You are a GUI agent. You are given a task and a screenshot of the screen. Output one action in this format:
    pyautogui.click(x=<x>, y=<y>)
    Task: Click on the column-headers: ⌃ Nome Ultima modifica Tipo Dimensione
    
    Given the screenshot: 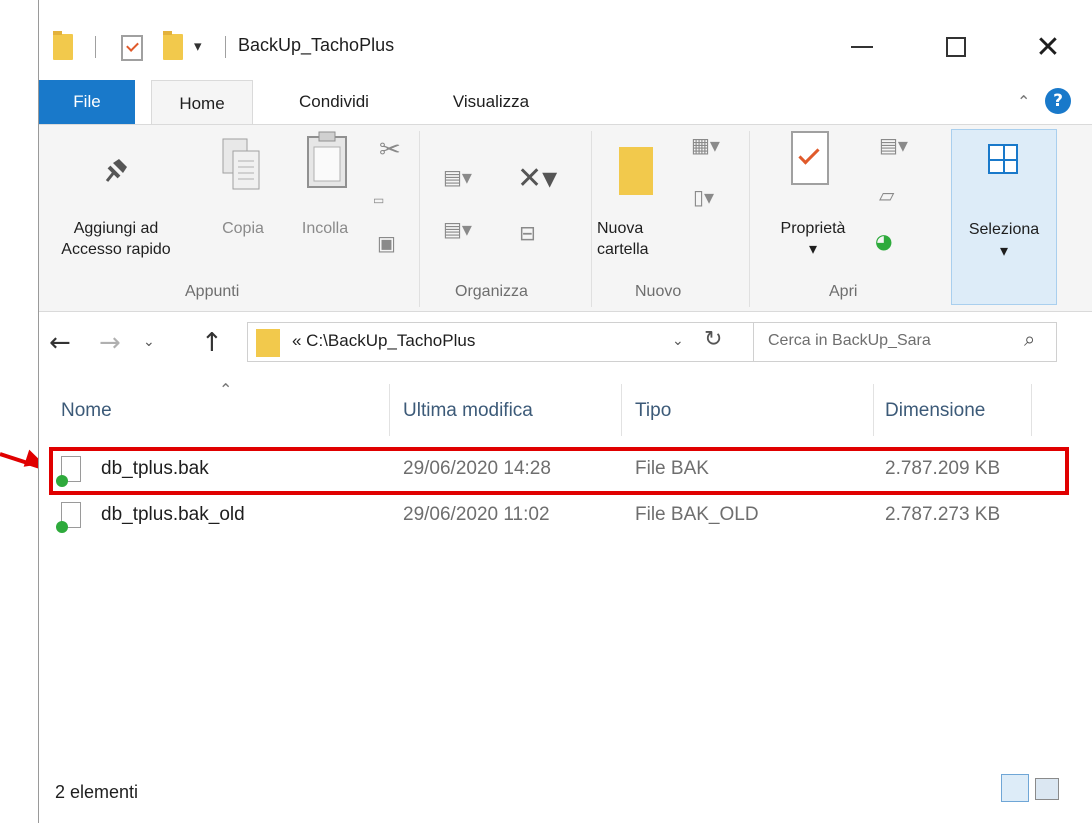 What is the action you would take?
    pyautogui.click(x=565, y=410)
    